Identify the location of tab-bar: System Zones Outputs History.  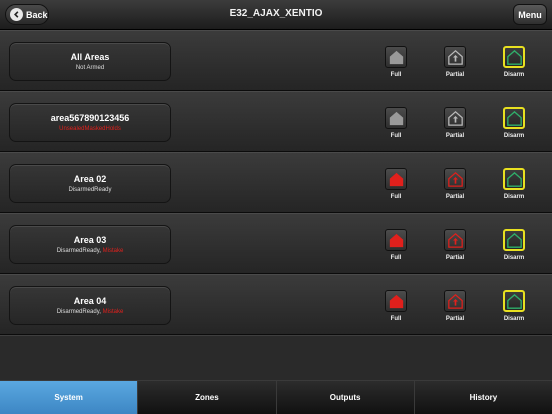
(276, 397).